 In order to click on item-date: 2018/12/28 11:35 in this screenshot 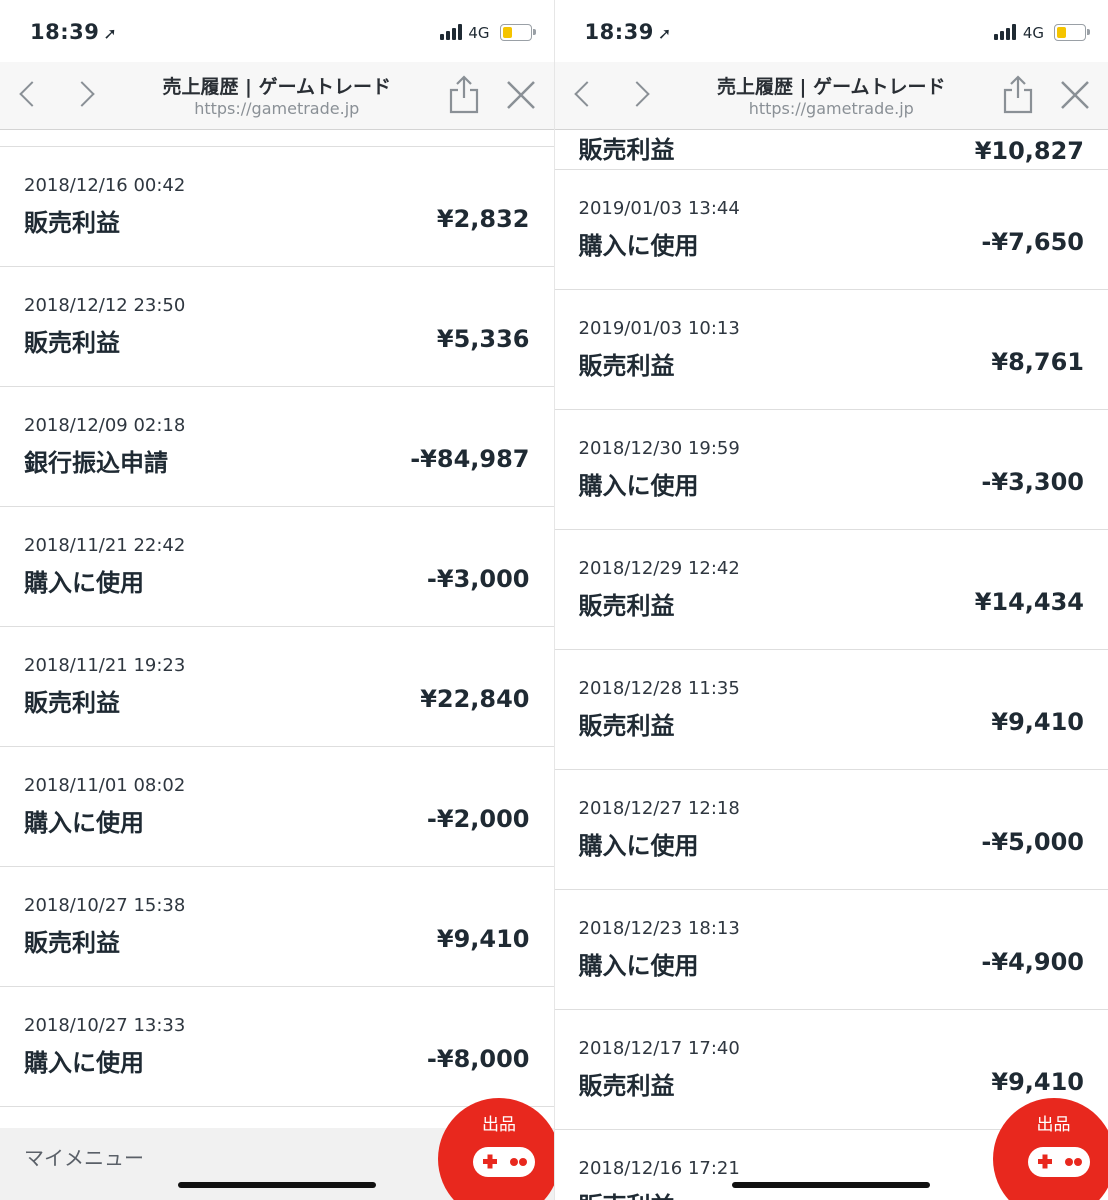, I will do `click(659, 688)`.